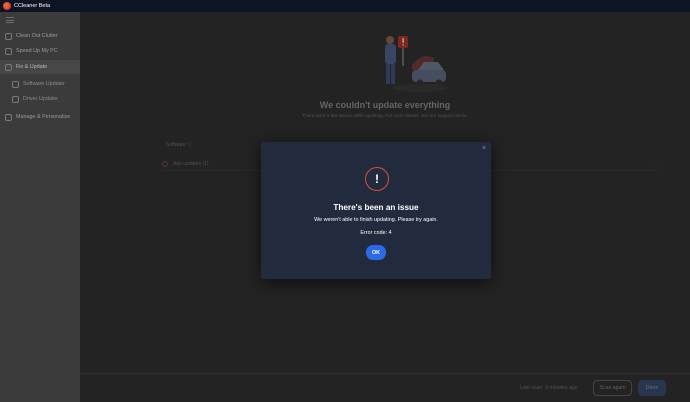  Describe the element at coordinates (32, 67) in the screenshot. I see `sidebar-item-label: Fix & Update` at that location.